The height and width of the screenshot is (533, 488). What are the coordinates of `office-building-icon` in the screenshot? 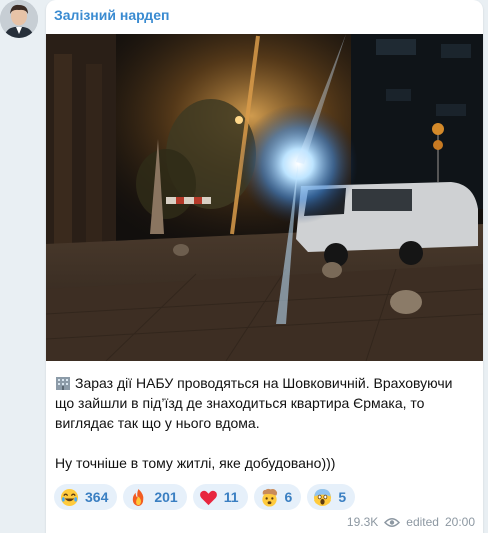 It's located at (63, 383).